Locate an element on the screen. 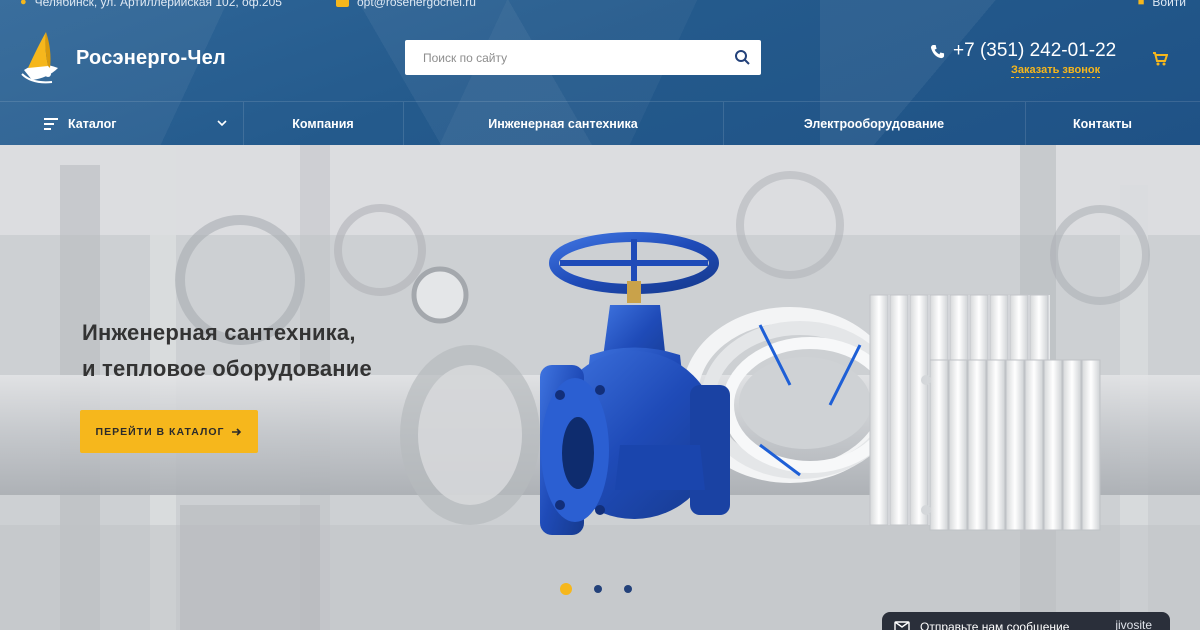 The image size is (1200, 630). slider-pagination is located at coordinates (596, 589).